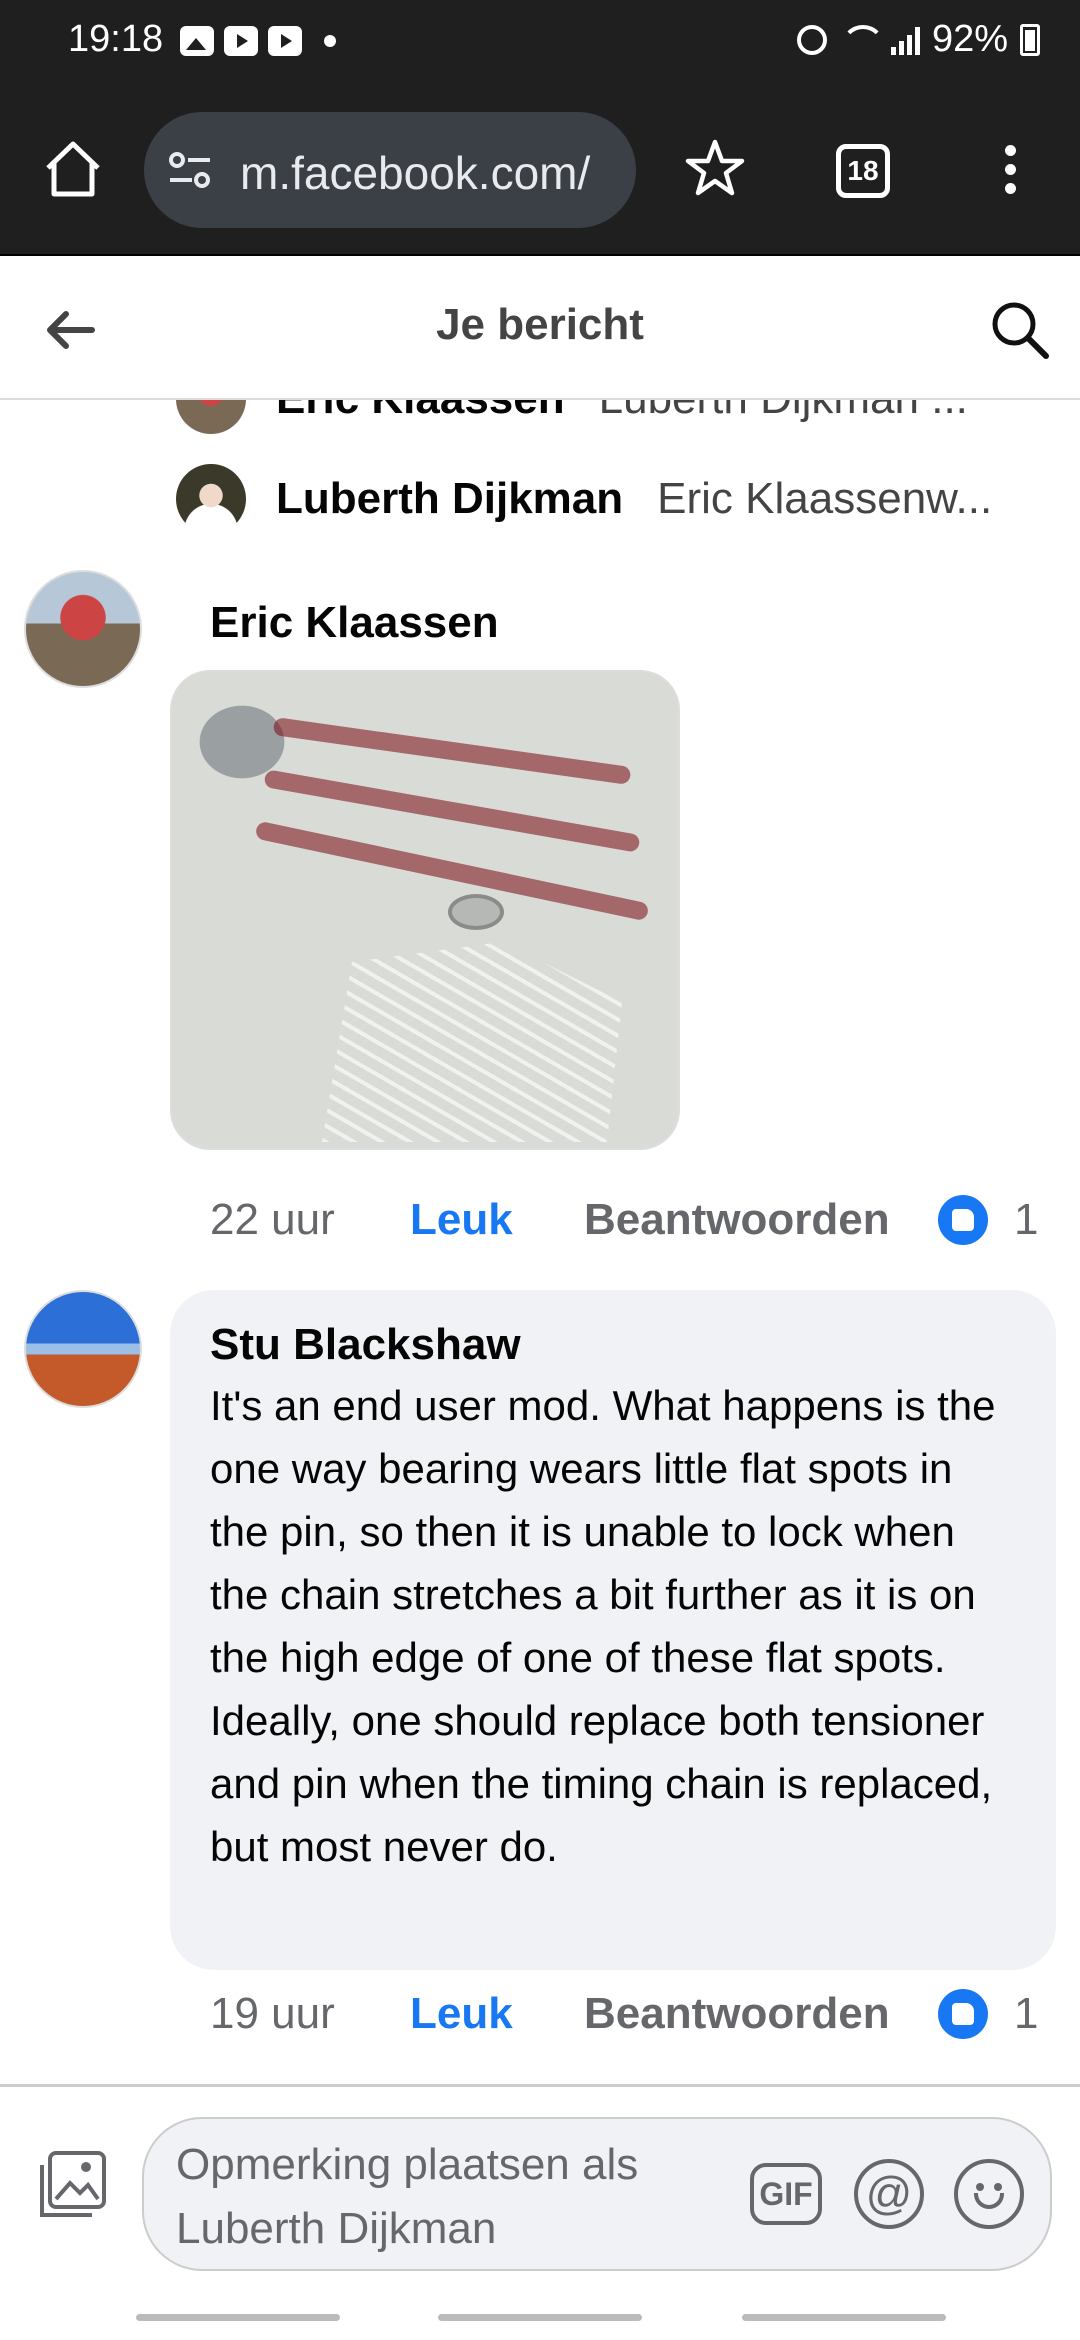 The image size is (1080, 2340). What do you see at coordinates (436, 2197) in the screenshot?
I see `comment-placeholder: Opmerking plaatsen als Luberth Dijkman` at bounding box center [436, 2197].